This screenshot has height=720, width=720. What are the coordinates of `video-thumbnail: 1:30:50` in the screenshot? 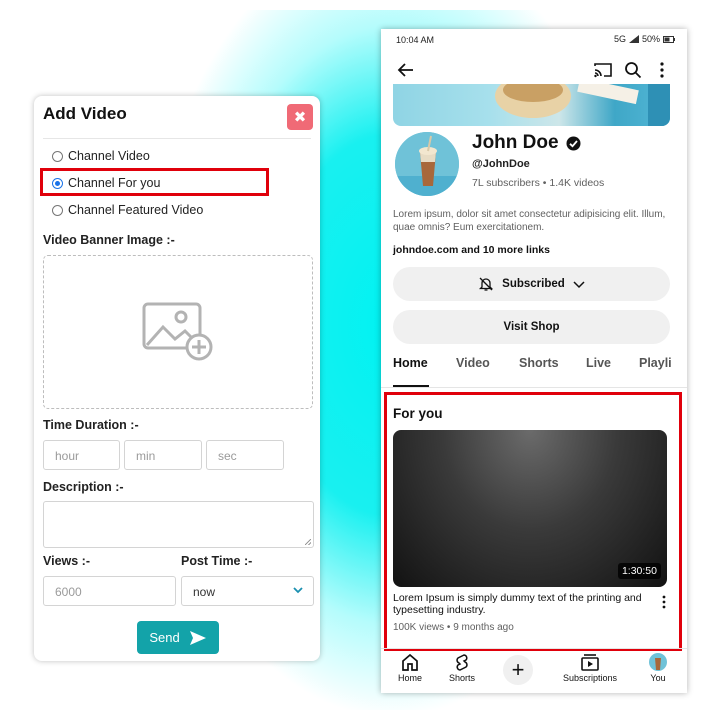 It's located at (530, 508).